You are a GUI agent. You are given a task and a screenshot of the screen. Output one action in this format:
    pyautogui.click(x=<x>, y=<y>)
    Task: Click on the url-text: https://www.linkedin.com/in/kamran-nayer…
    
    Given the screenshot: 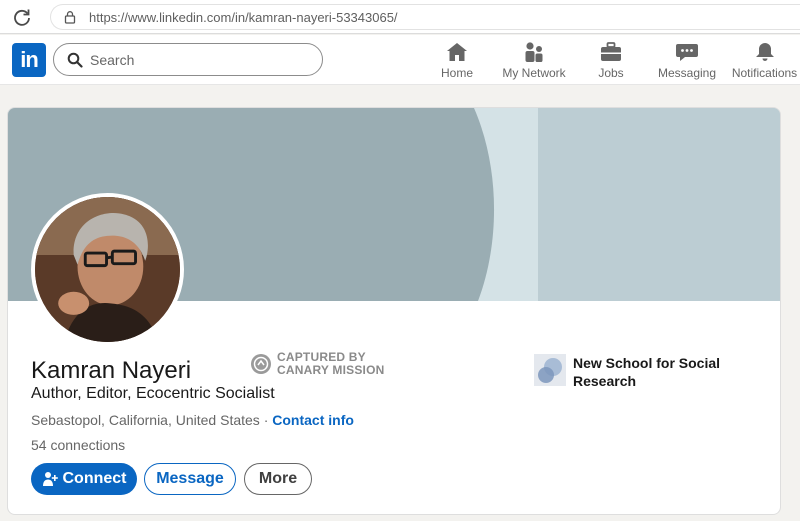 What is the action you would take?
    pyautogui.click(x=243, y=17)
    